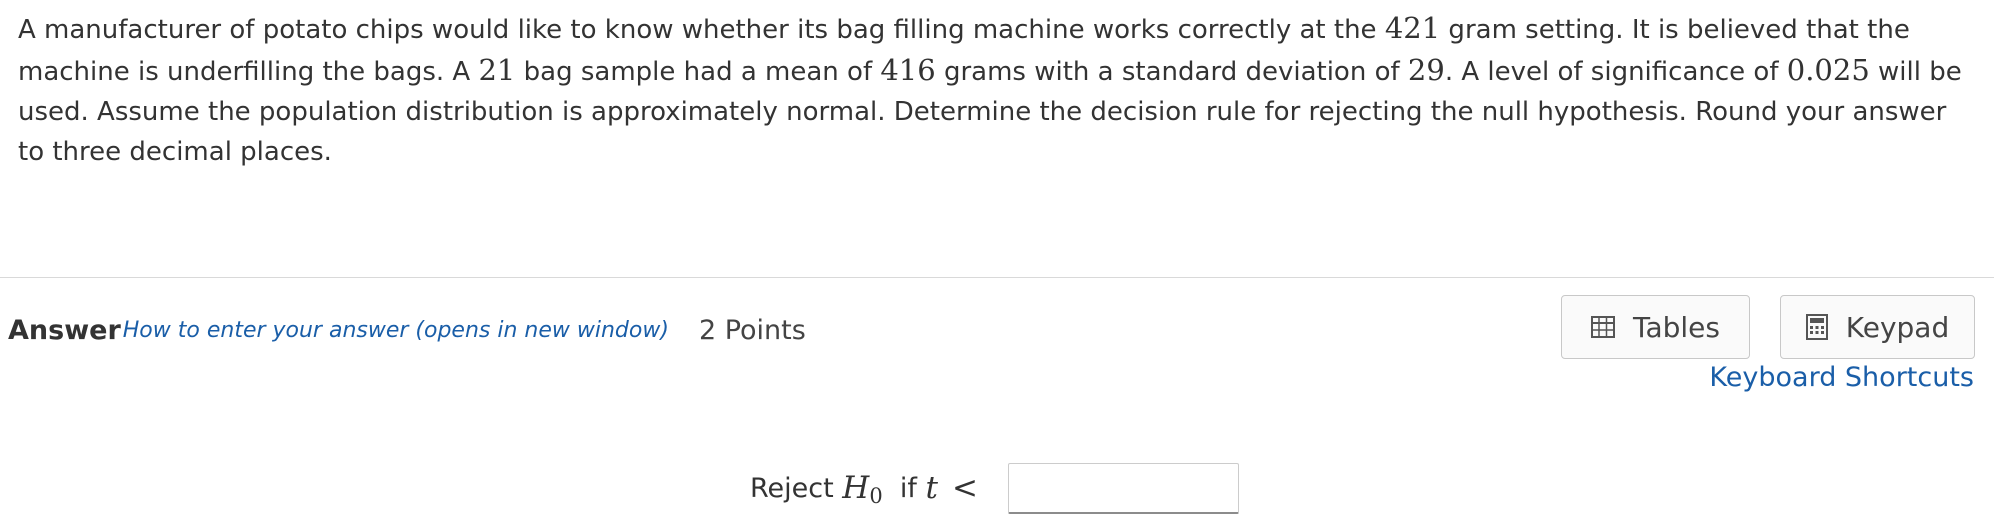 The image size is (1994, 528). Describe the element at coordinates (931, 488) in the screenshot. I see `test-statistic-symbol: t` at that location.